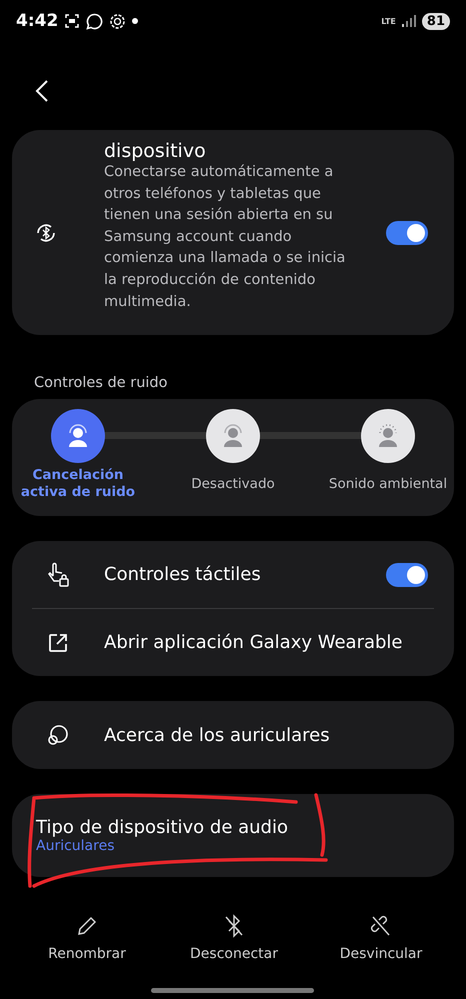  I want to click on section-header: Controles de ruido, so click(100, 383).